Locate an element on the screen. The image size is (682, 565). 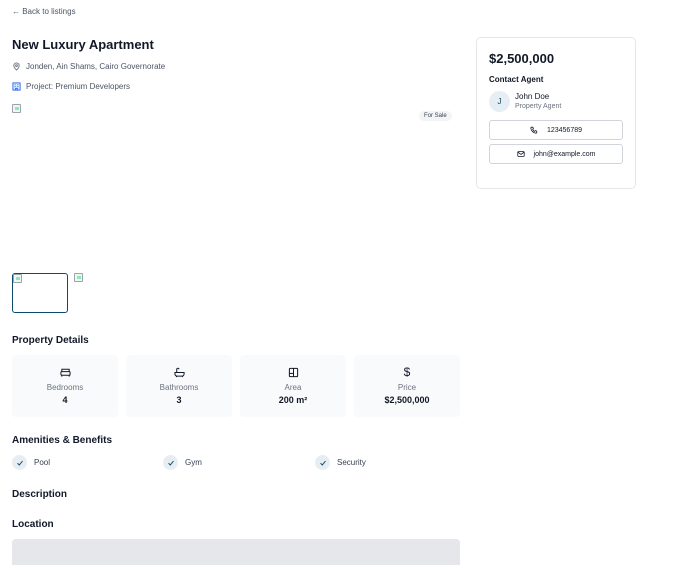
project-text: Project: Premium Developers is located at coordinates (78, 86).